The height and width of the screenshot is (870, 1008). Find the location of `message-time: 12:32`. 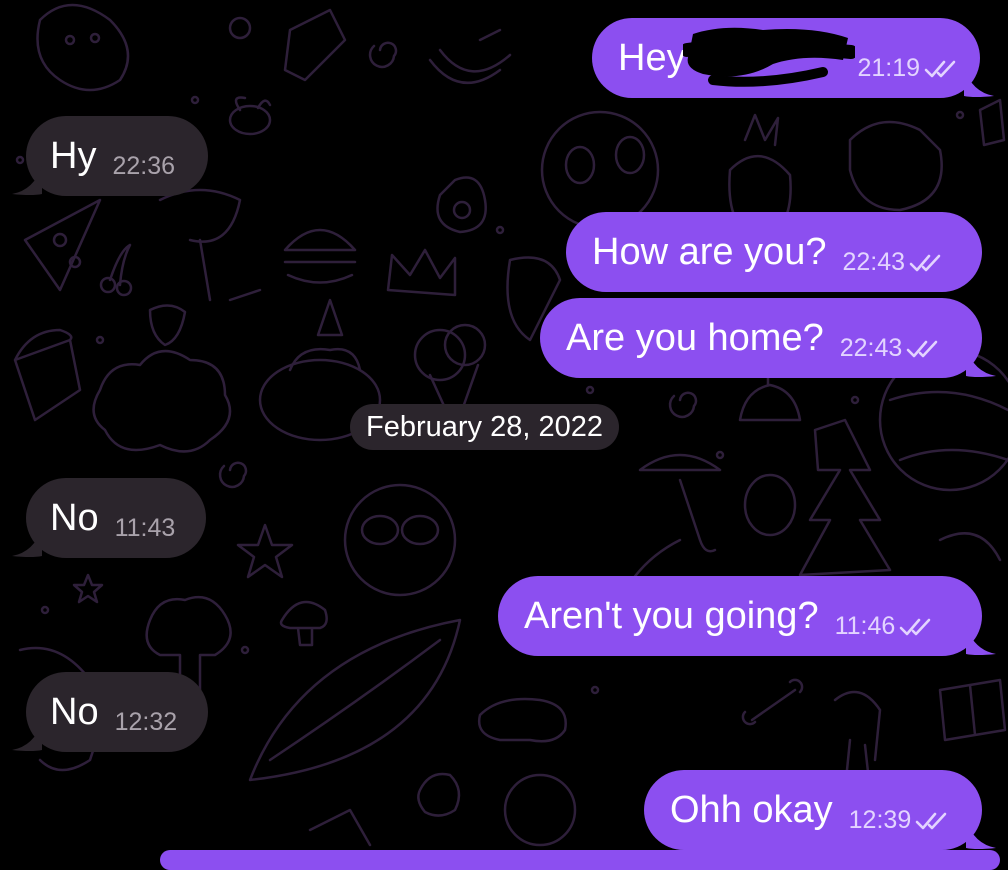

message-time: 12:32 is located at coordinates (146, 721).